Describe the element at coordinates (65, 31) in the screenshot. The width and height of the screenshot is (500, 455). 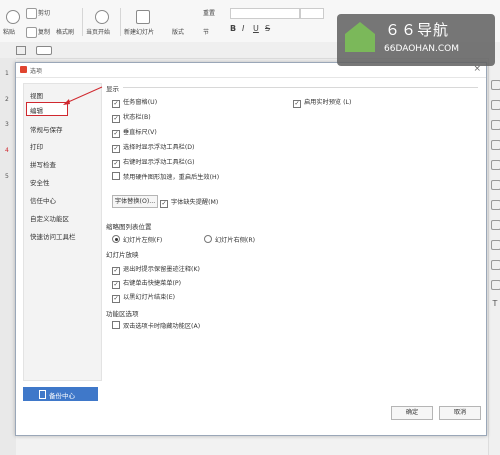
I see `format-painter-button: 格式刷` at that location.